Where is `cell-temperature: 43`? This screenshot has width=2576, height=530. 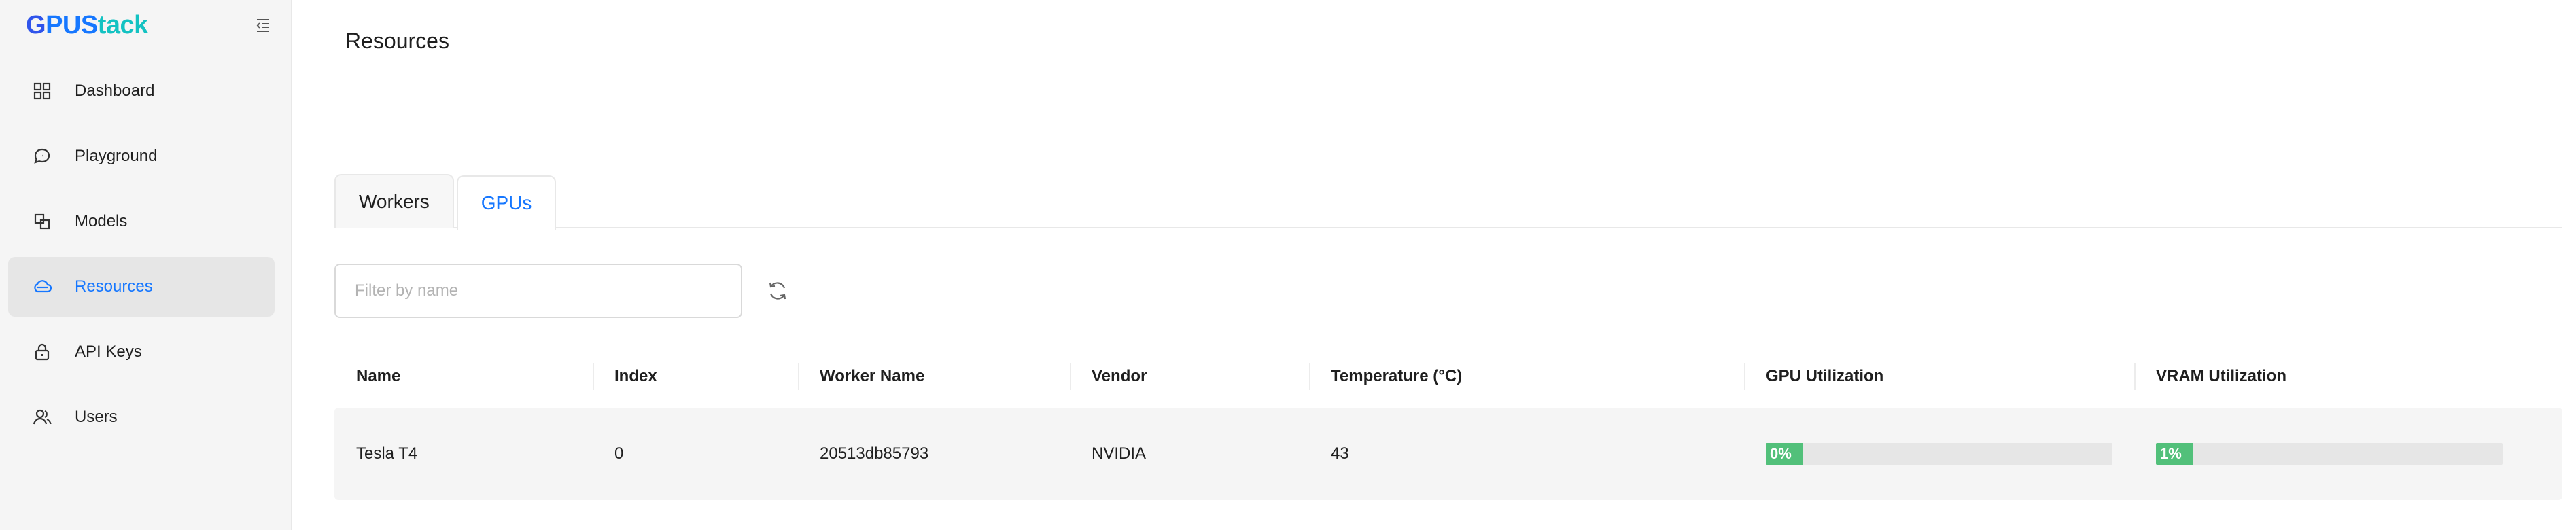
cell-temperature: 43 is located at coordinates (1340, 453).